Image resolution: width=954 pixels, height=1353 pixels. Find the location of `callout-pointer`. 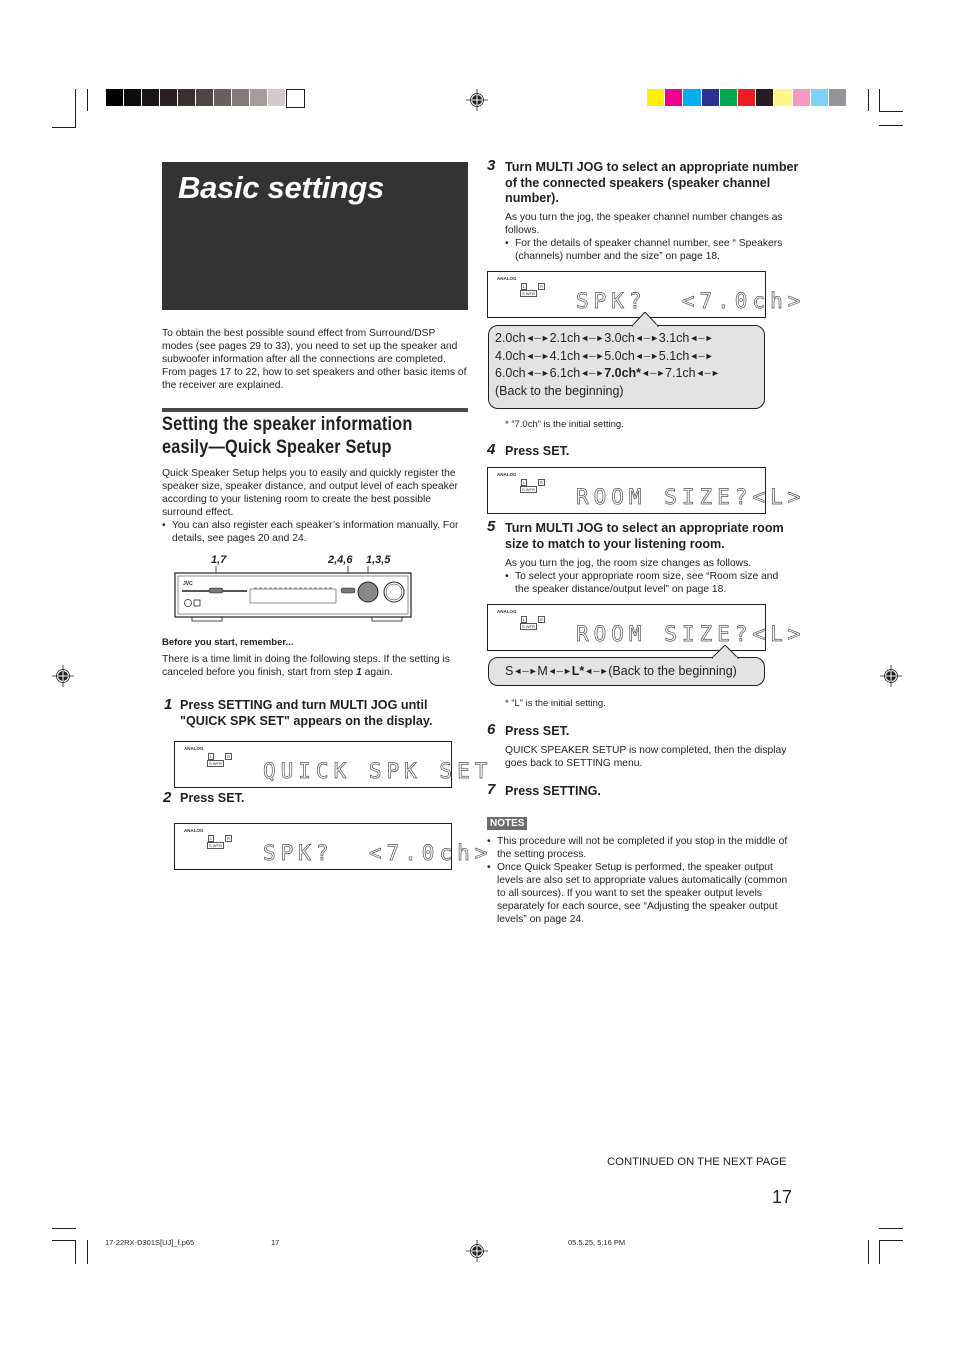

callout-pointer is located at coordinates (646, 319).